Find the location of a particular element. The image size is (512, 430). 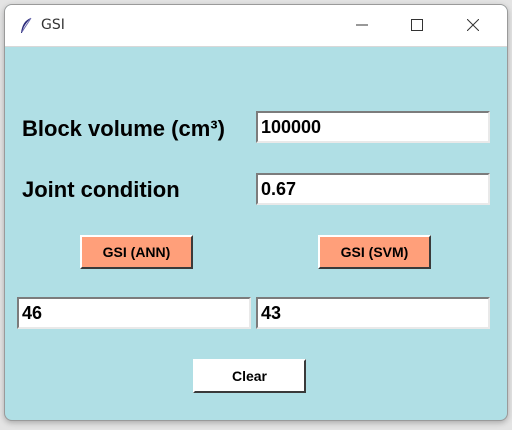

maximize-button is located at coordinates (417, 25).